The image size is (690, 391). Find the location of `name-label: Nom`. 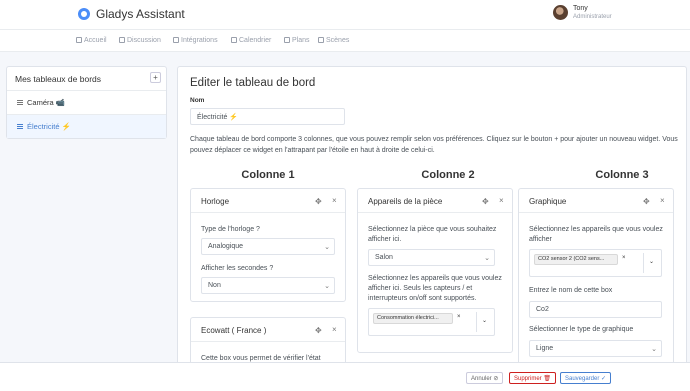

name-label: Nom is located at coordinates (197, 100).